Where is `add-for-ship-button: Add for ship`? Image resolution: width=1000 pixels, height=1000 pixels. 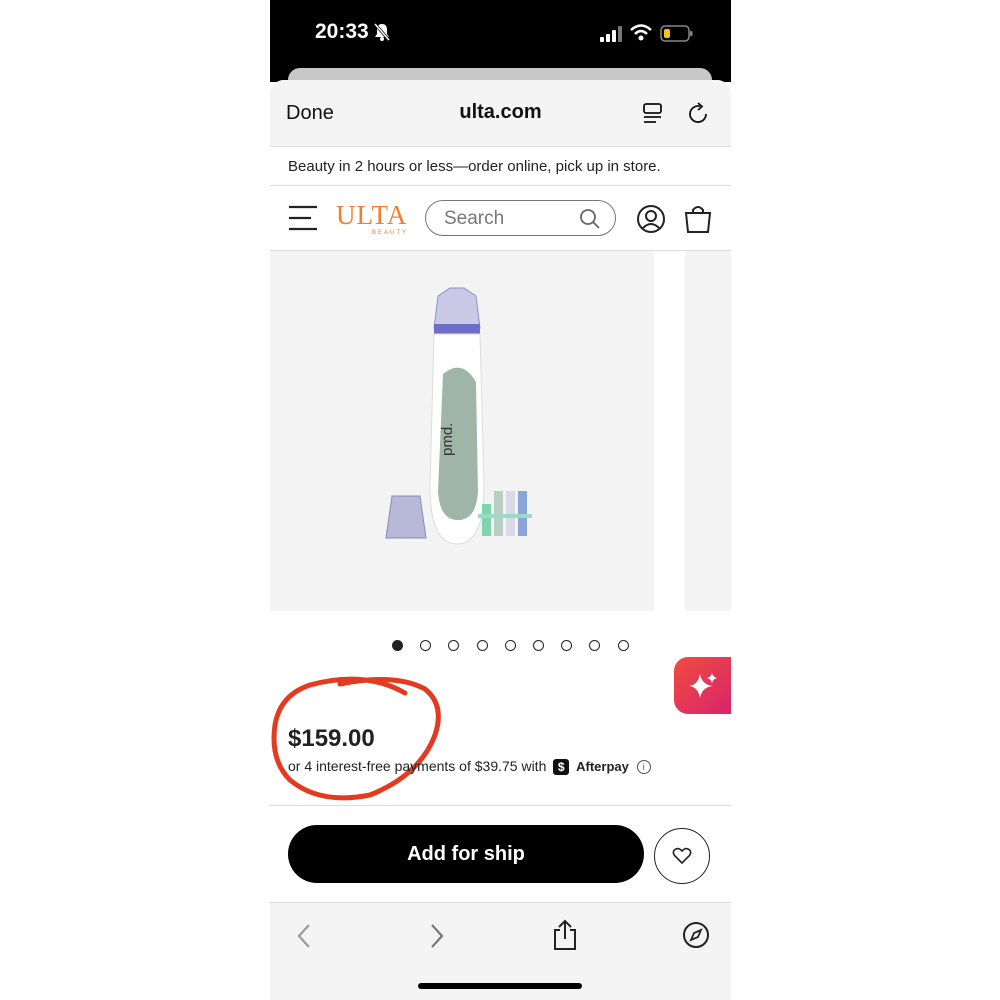 add-for-ship-button: Add for ship is located at coordinates (466, 854).